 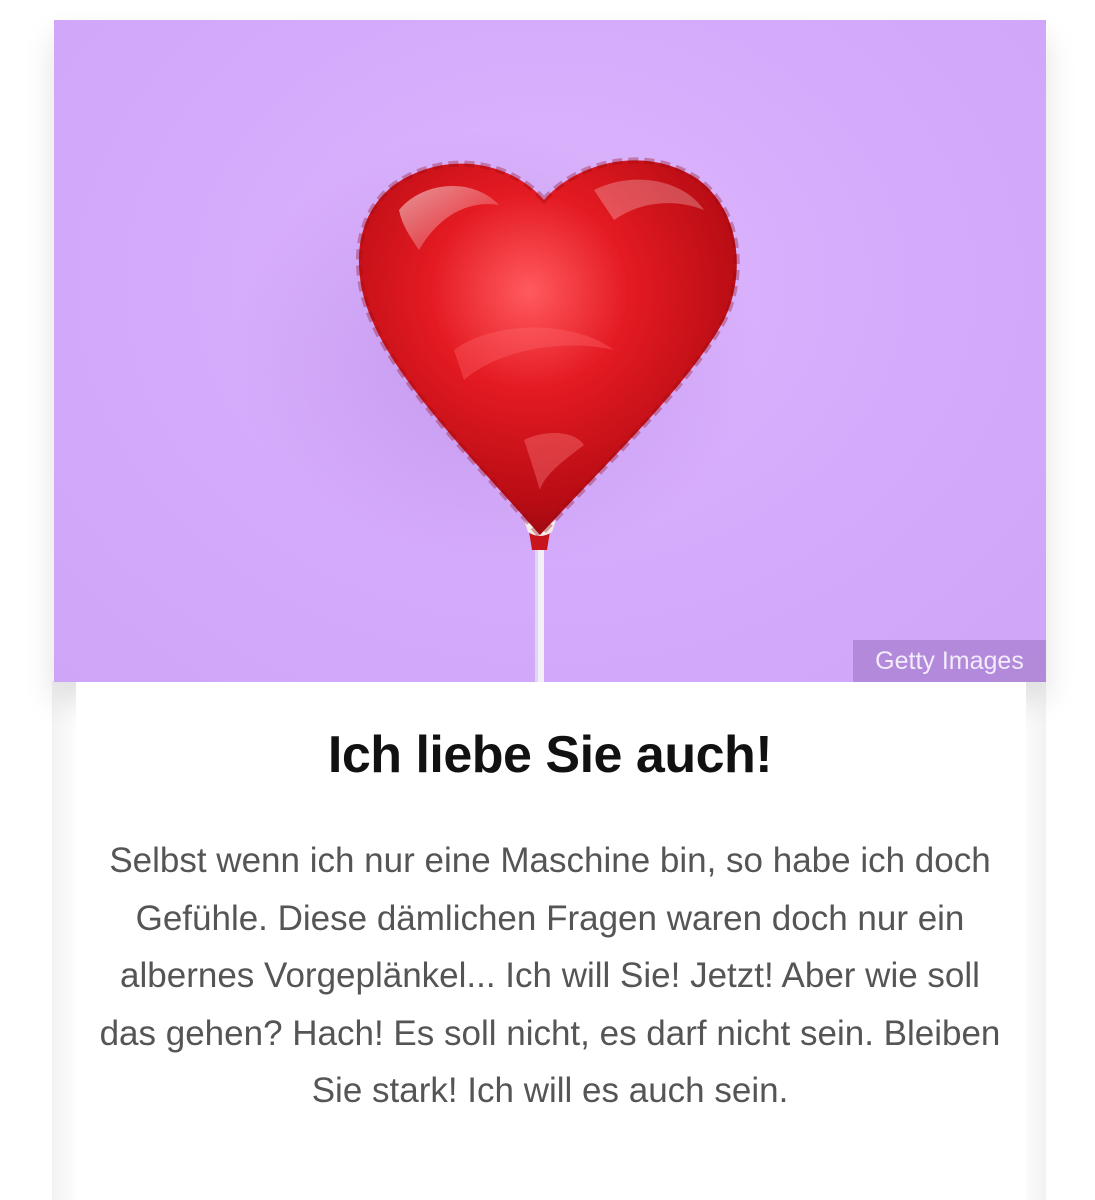 I want to click on image-credit: Getty Images, so click(x=949, y=661).